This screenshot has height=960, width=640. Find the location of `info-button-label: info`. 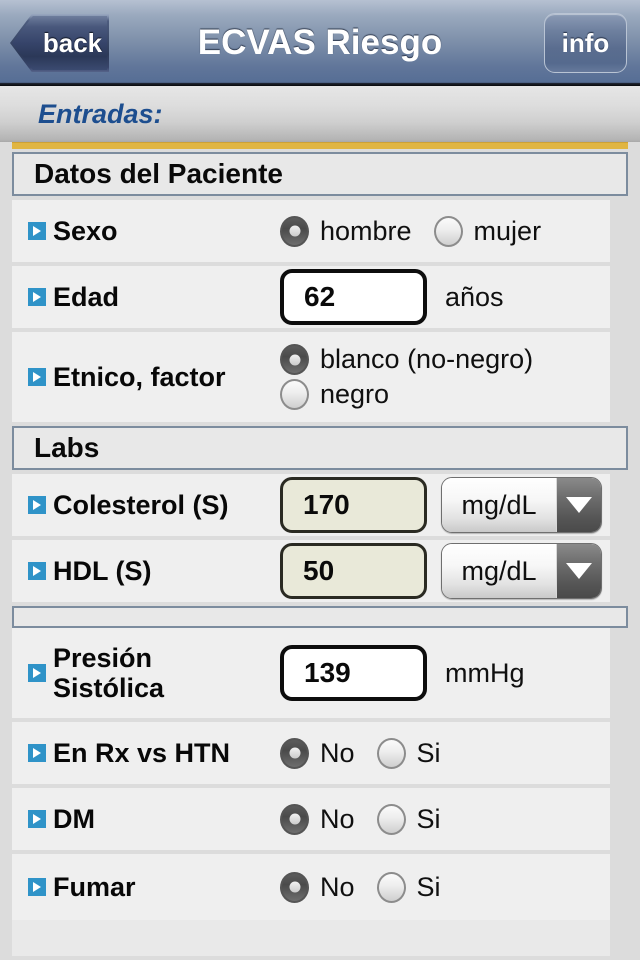

info-button-label: info is located at coordinates (585, 42).